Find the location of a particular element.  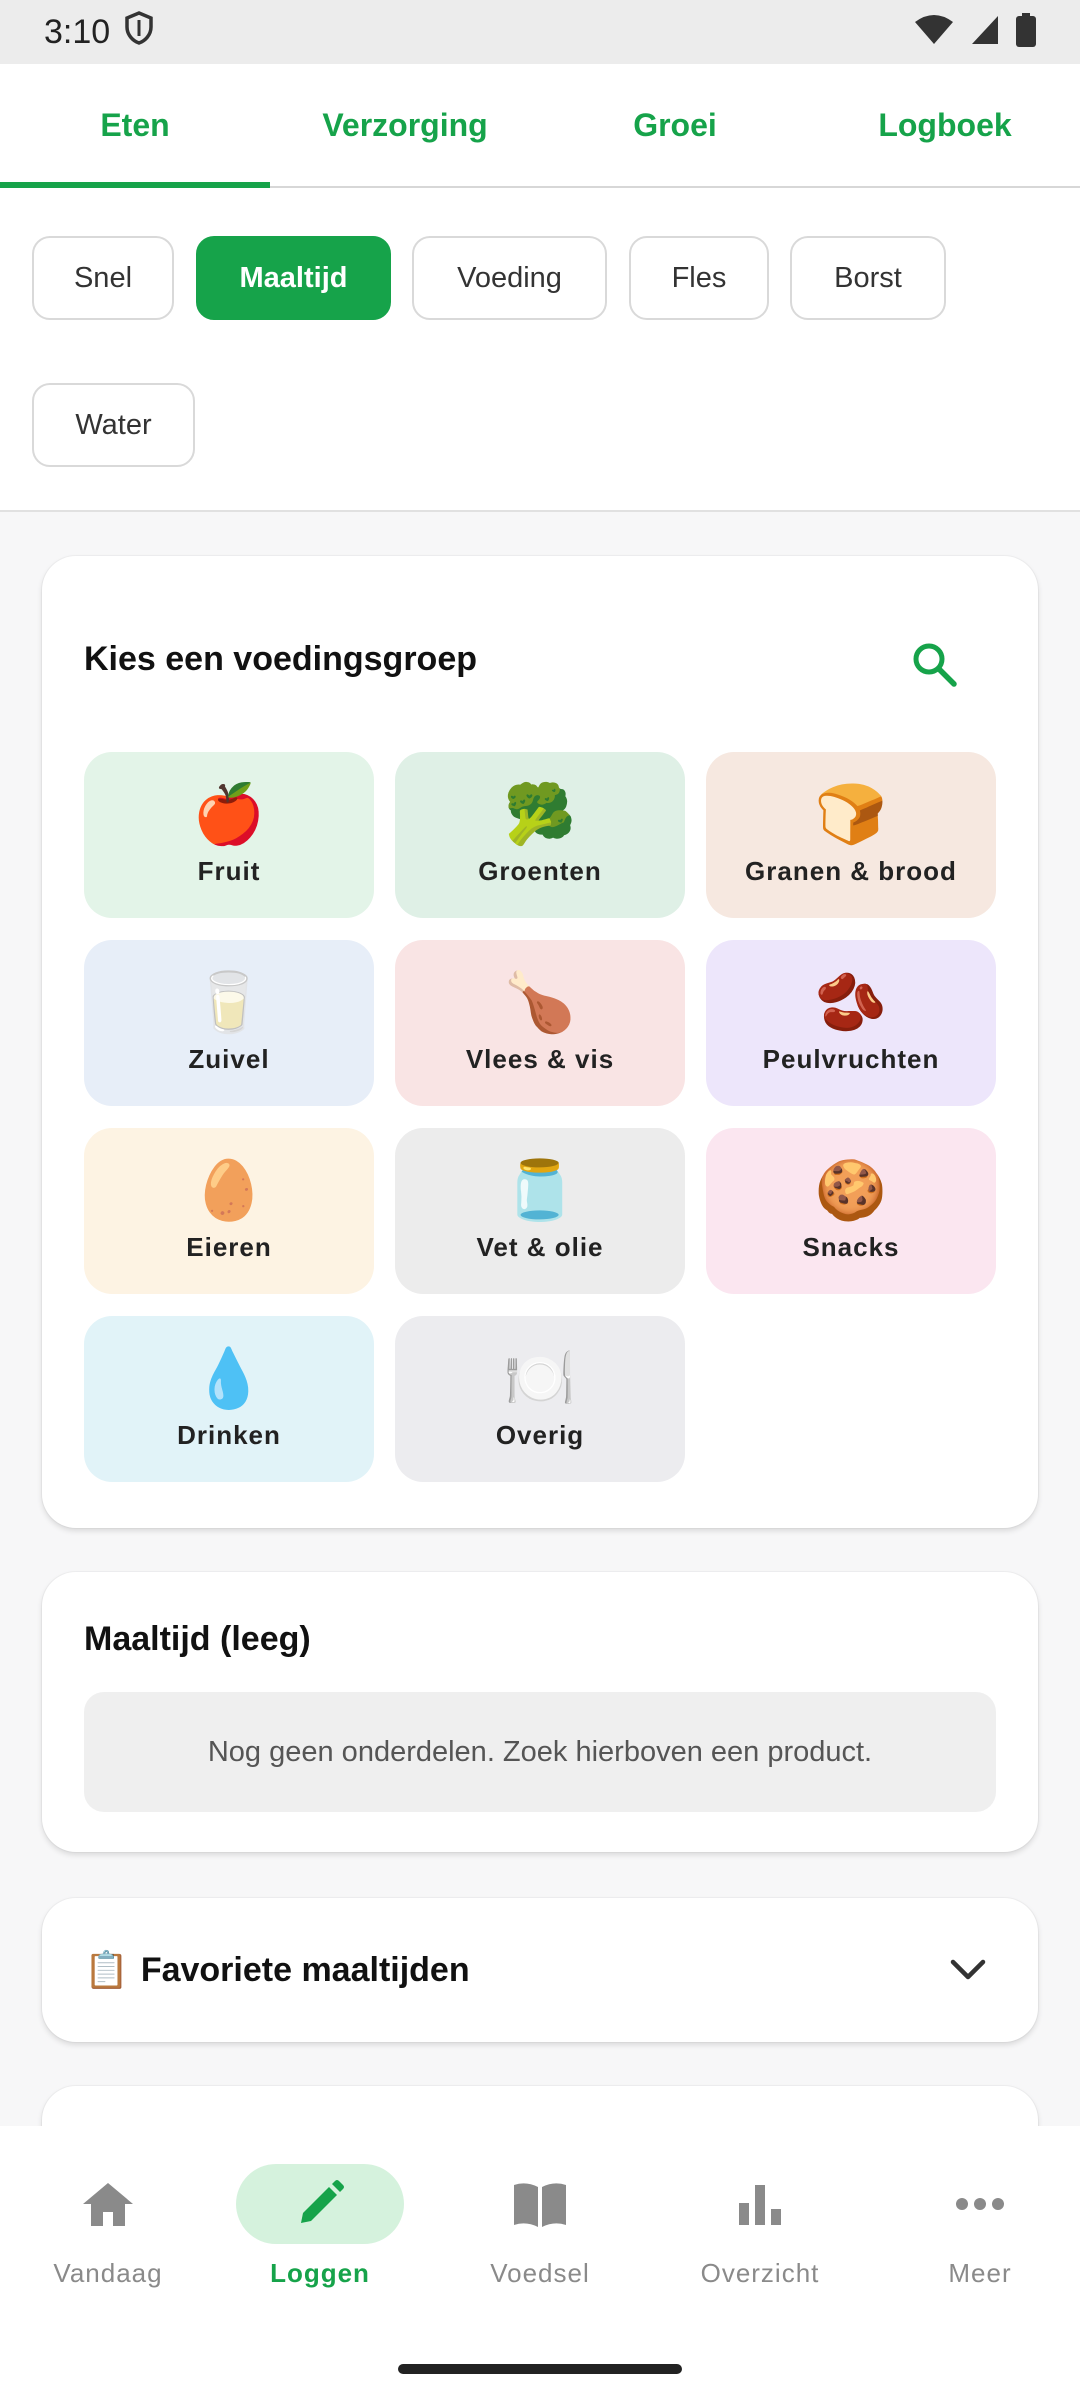

top-tab-bar: Eten Verzorging Groei Logboek is located at coordinates (540, 126).